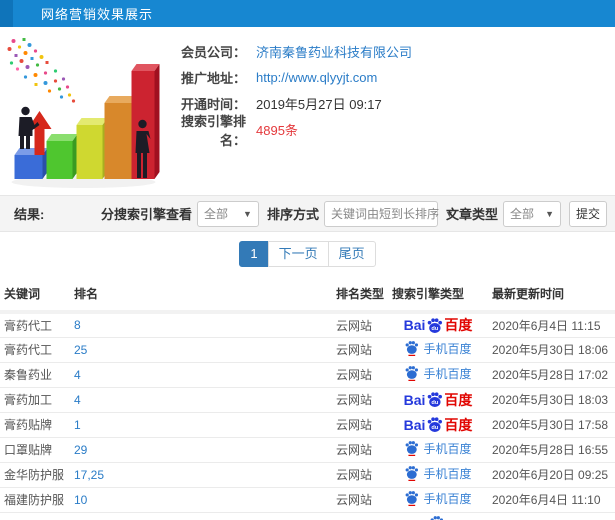 This screenshot has width=615, height=520. Describe the element at coordinates (213, 52) in the screenshot. I see `company-label: 会员公司：` at that location.